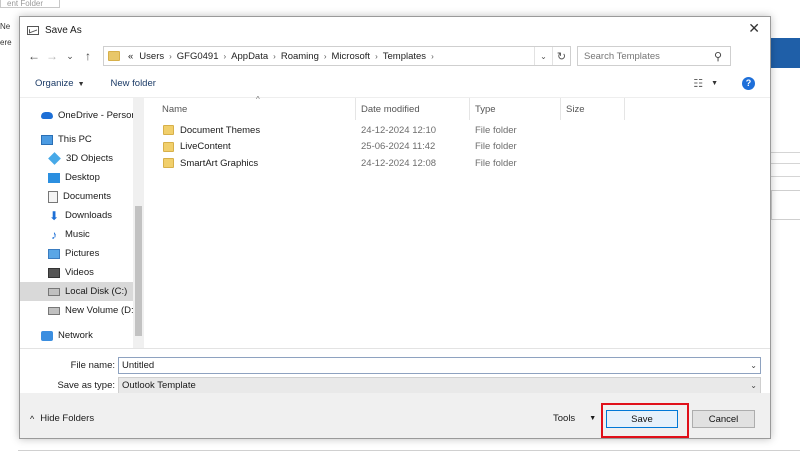 The width and height of the screenshot is (800, 474). I want to click on cancel-button: Cancel, so click(723, 419).